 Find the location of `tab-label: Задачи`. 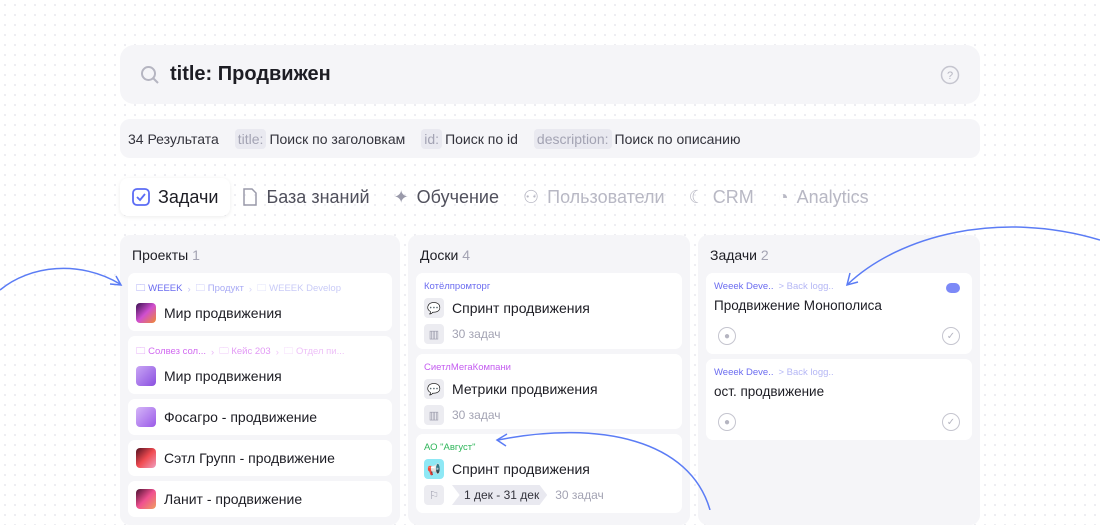

tab-label: Задачи is located at coordinates (188, 196).